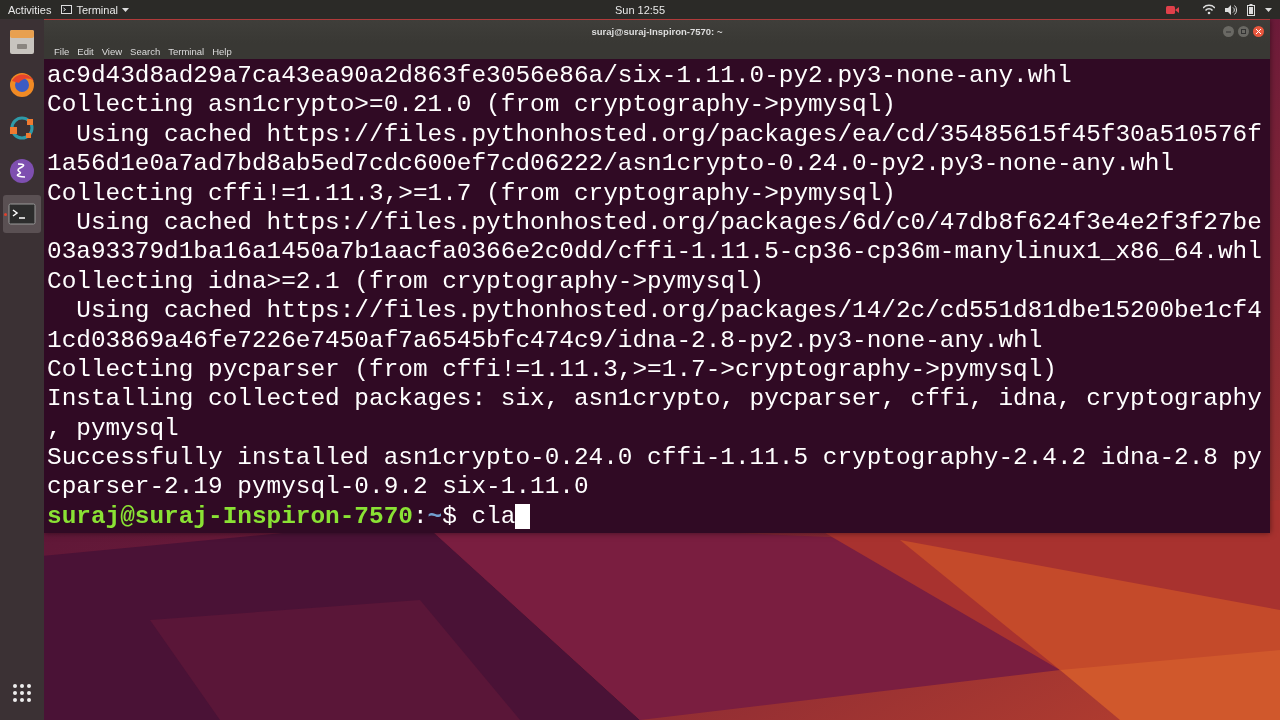  Describe the element at coordinates (1209, 9) in the screenshot. I see `wifi-icon` at that location.